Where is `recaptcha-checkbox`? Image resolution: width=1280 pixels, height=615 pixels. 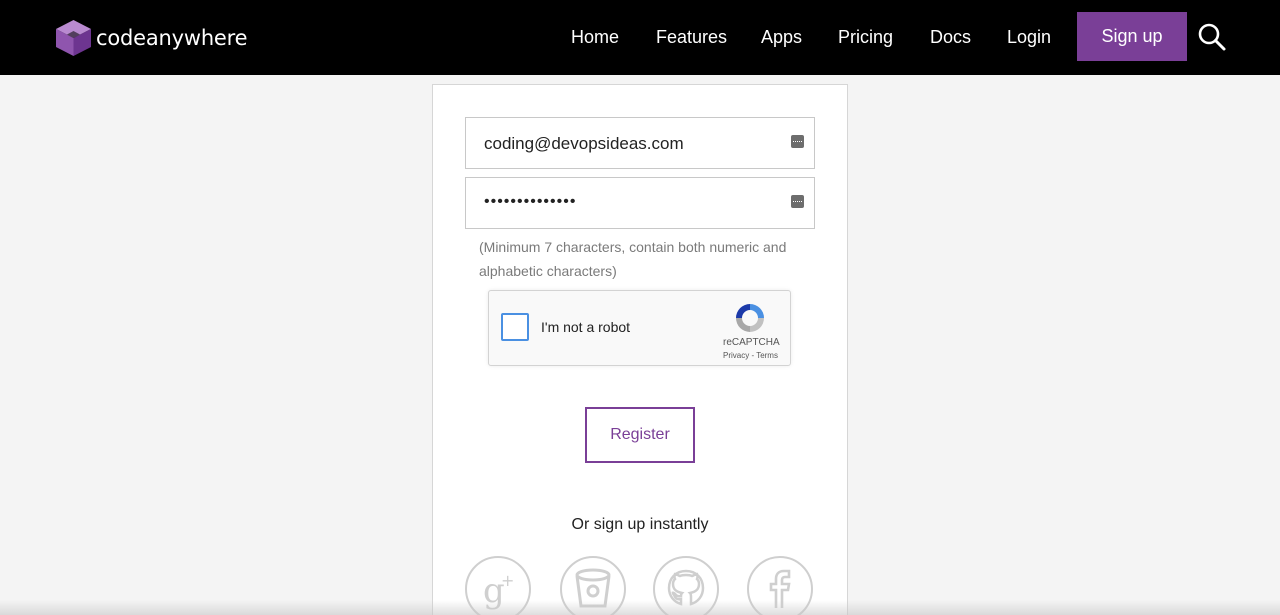 recaptcha-checkbox is located at coordinates (515, 327).